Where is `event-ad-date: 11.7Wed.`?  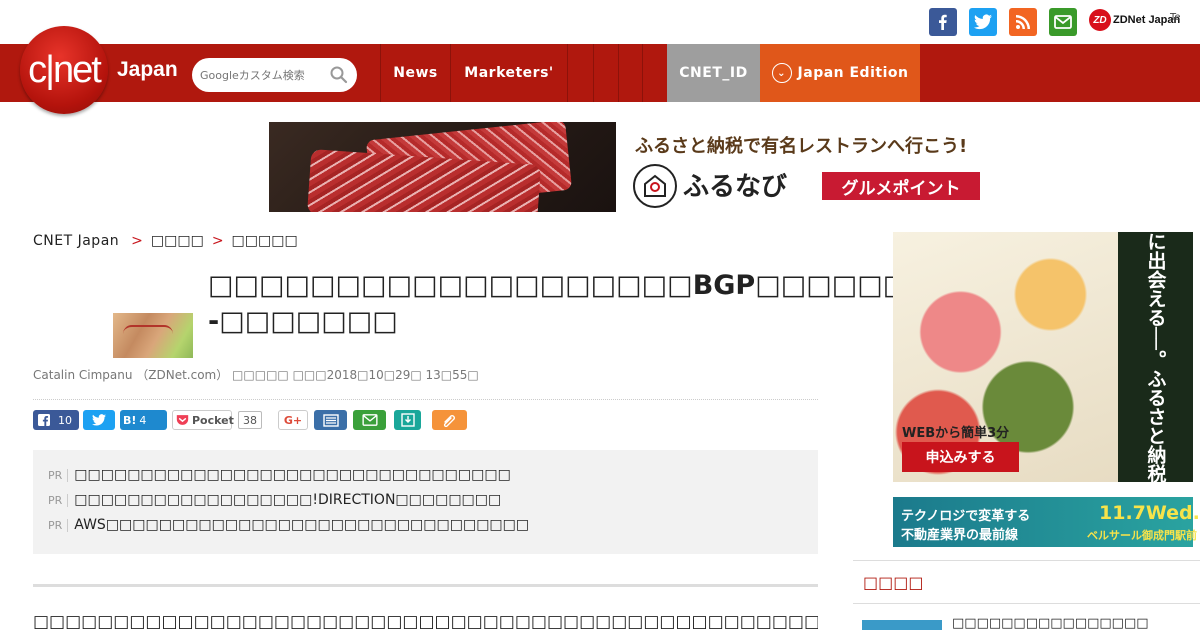
event-ad-date: 11.7Wed. is located at coordinates (1149, 513).